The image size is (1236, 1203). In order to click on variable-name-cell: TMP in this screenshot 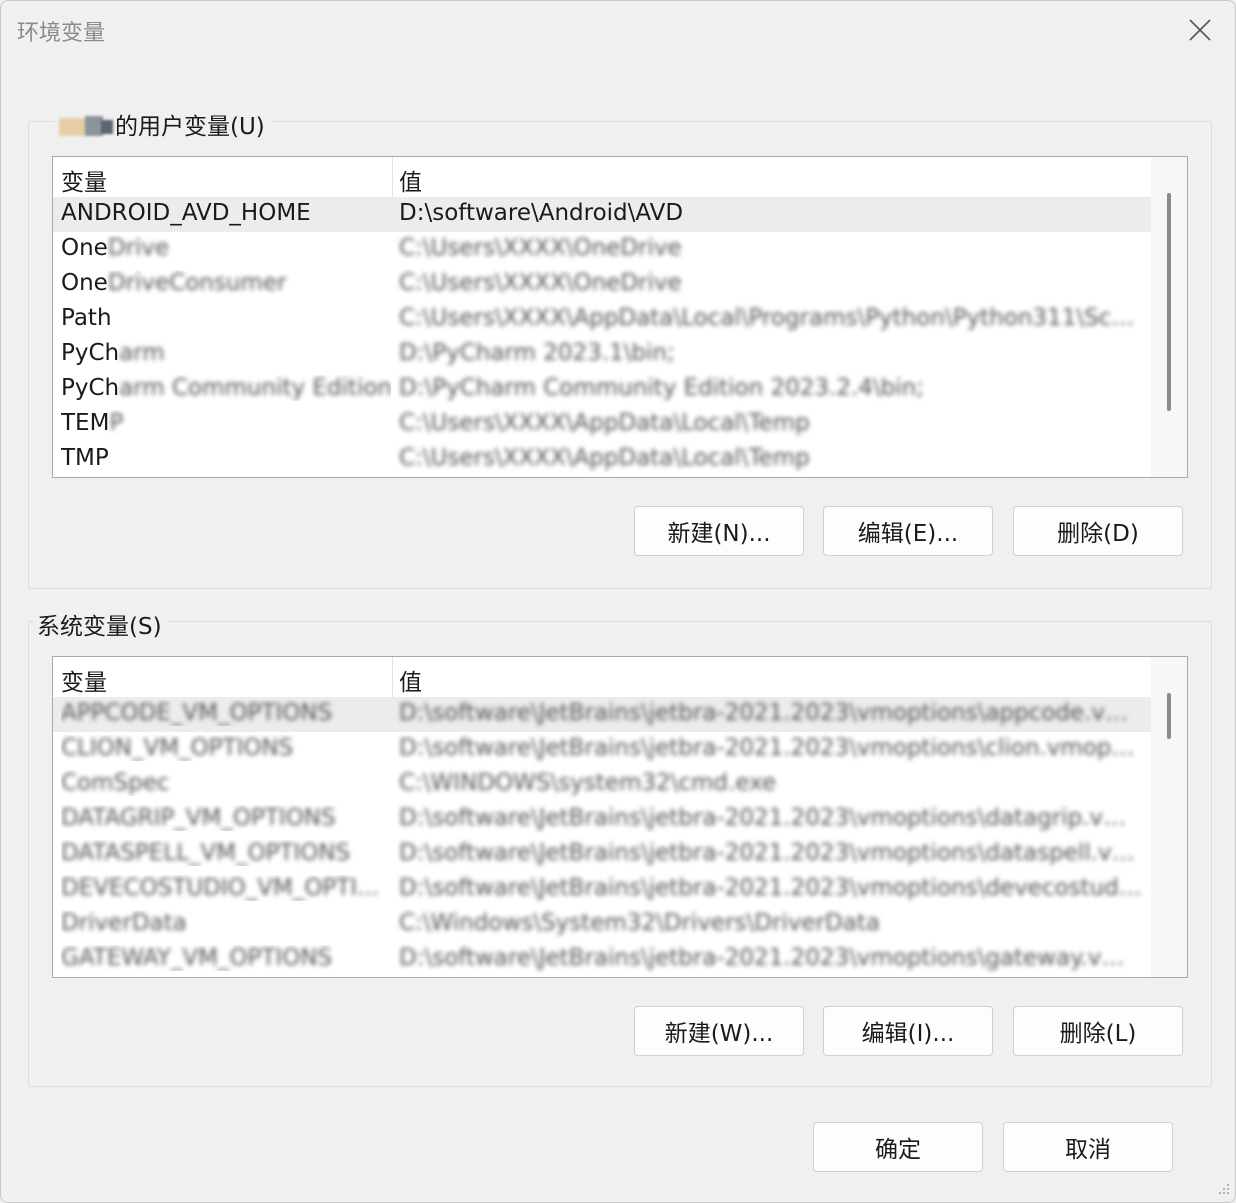, I will do `click(226, 458)`.